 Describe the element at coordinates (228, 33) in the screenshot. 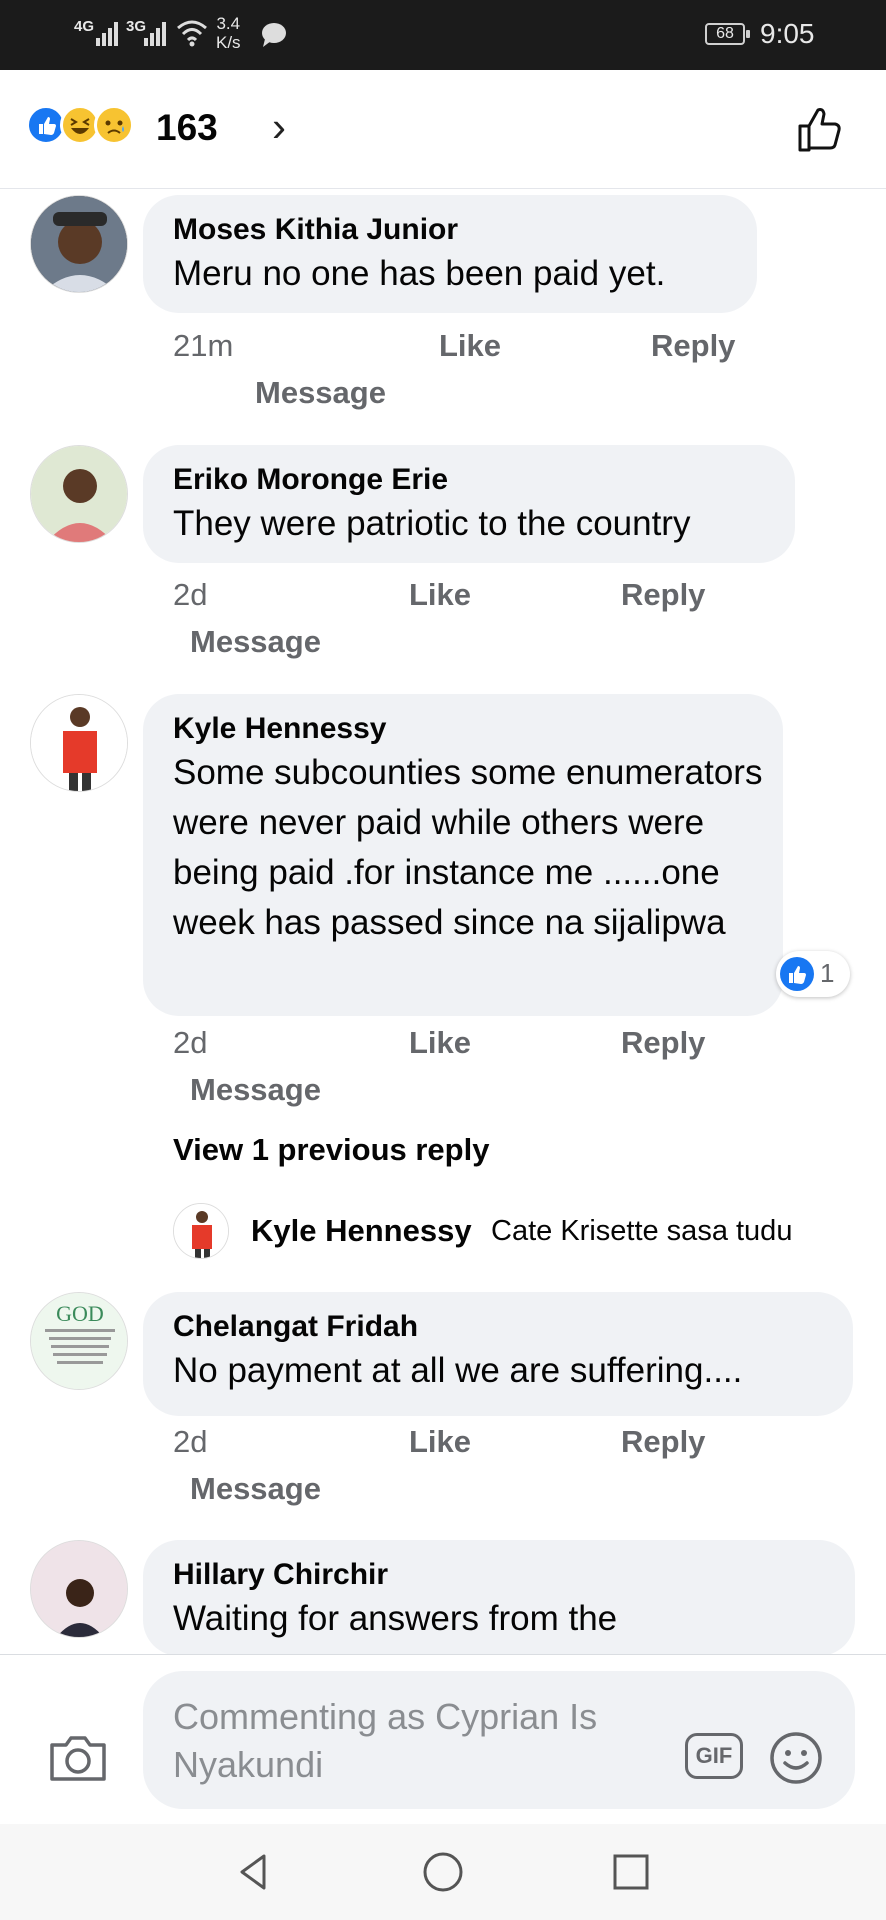

I see `network-speed: 3.4 K/s` at that location.